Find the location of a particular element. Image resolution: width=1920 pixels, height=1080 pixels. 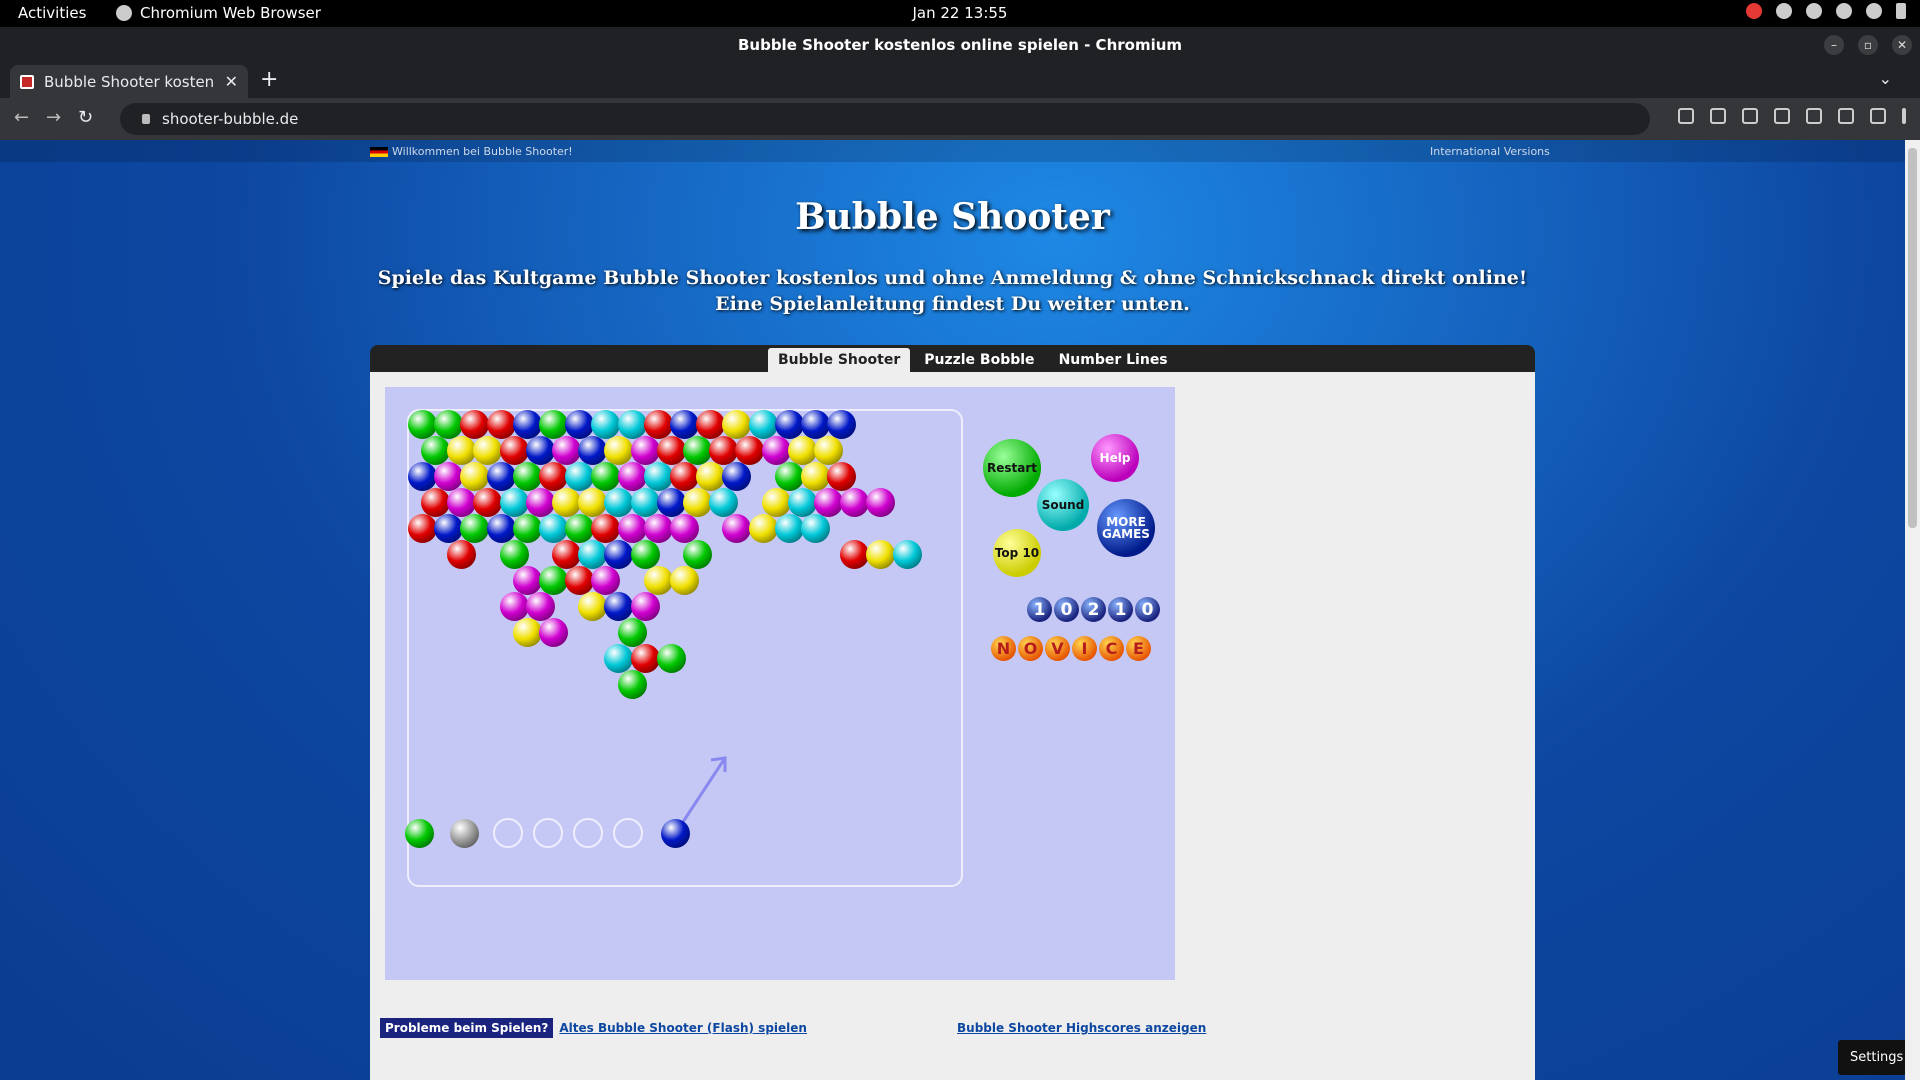

aim-arrow-icon is located at coordinates (702, 792).